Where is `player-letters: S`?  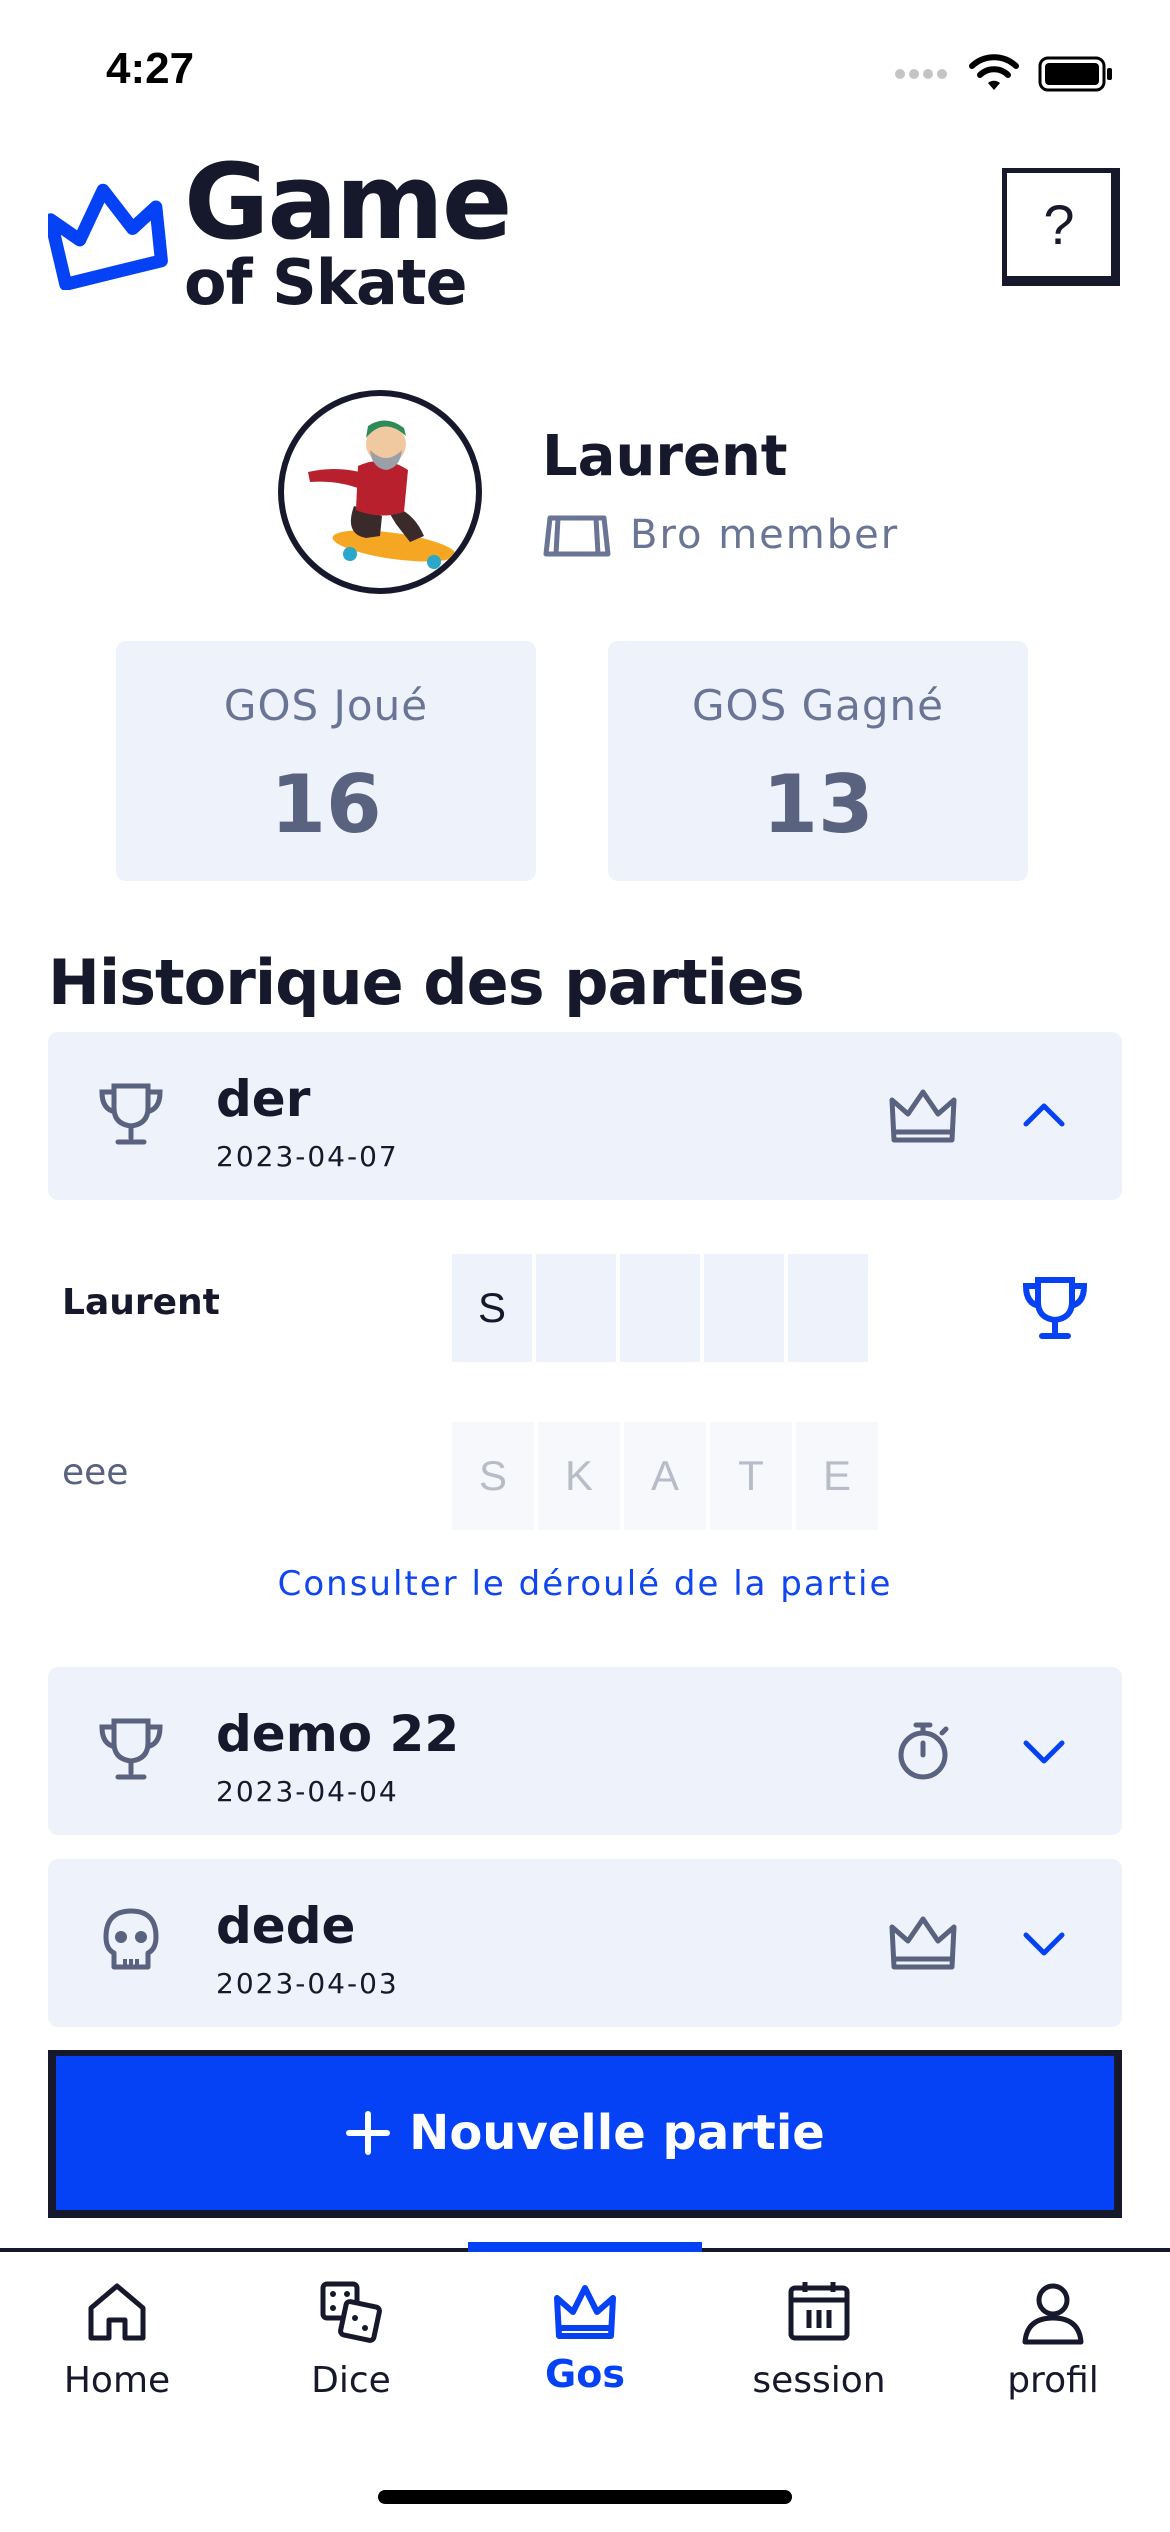
player-letters: S is located at coordinates (660, 1308).